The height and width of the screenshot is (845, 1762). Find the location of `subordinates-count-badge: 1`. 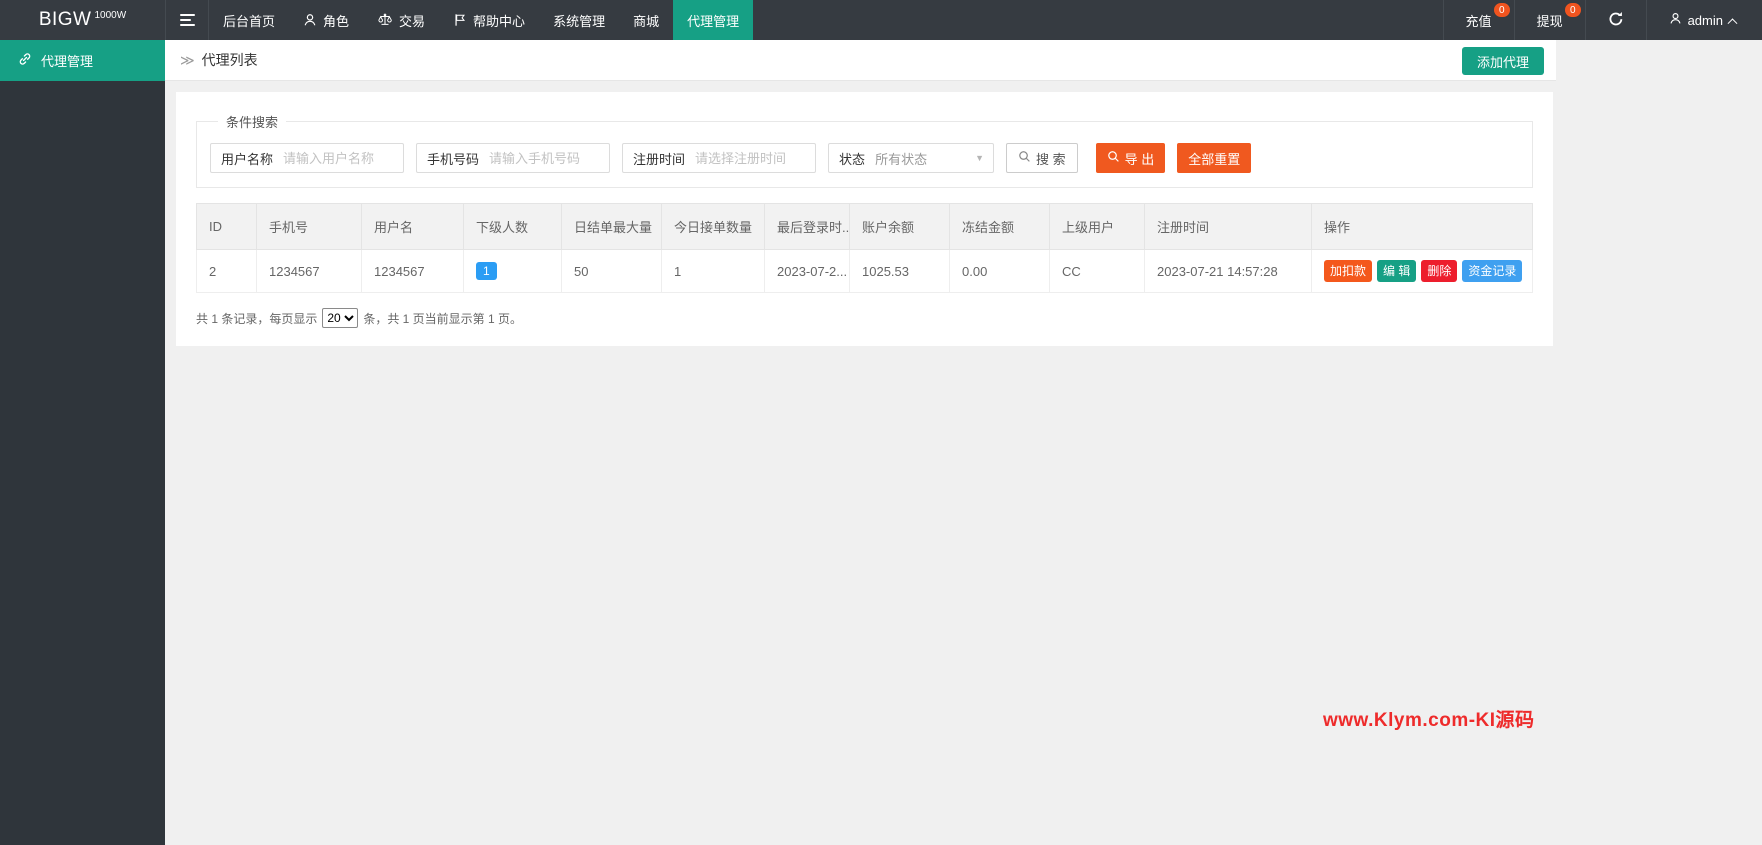

subordinates-count-badge: 1 is located at coordinates (486, 271).